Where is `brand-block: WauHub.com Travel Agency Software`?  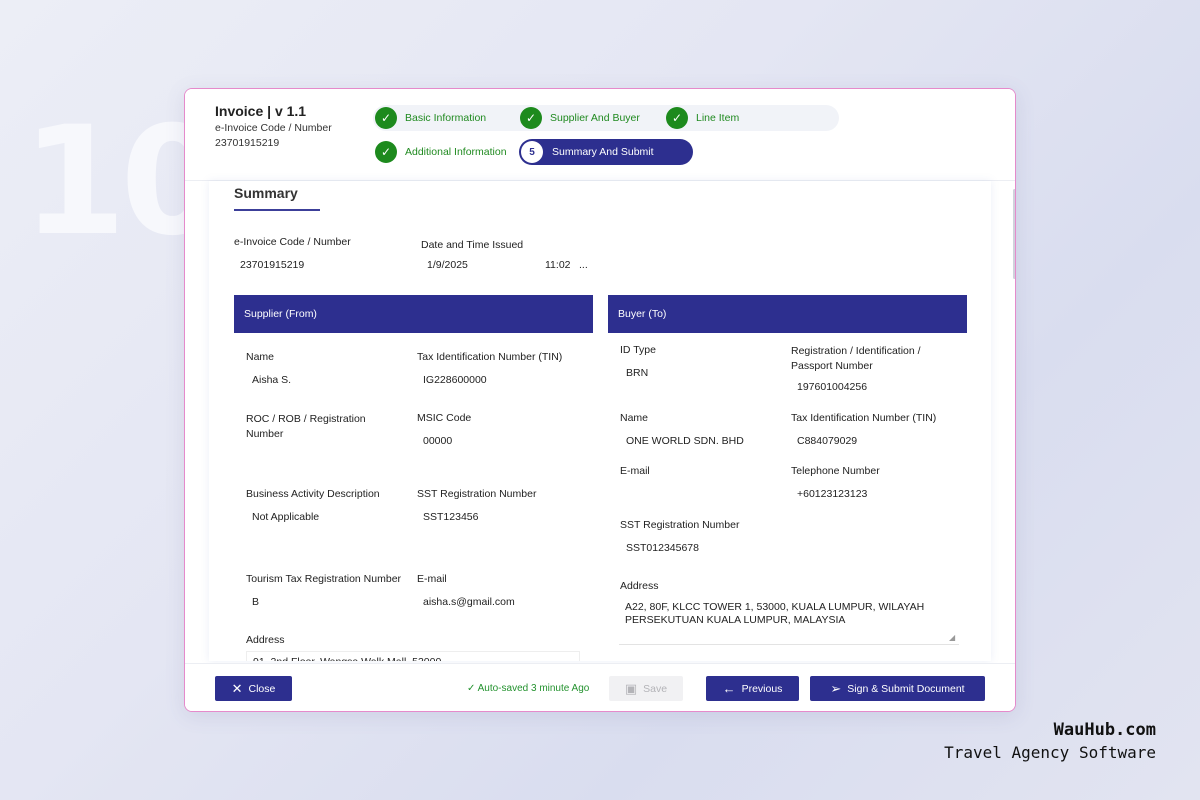 brand-block: WauHub.com Travel Agency Software is located at coordinates (1050, 741).